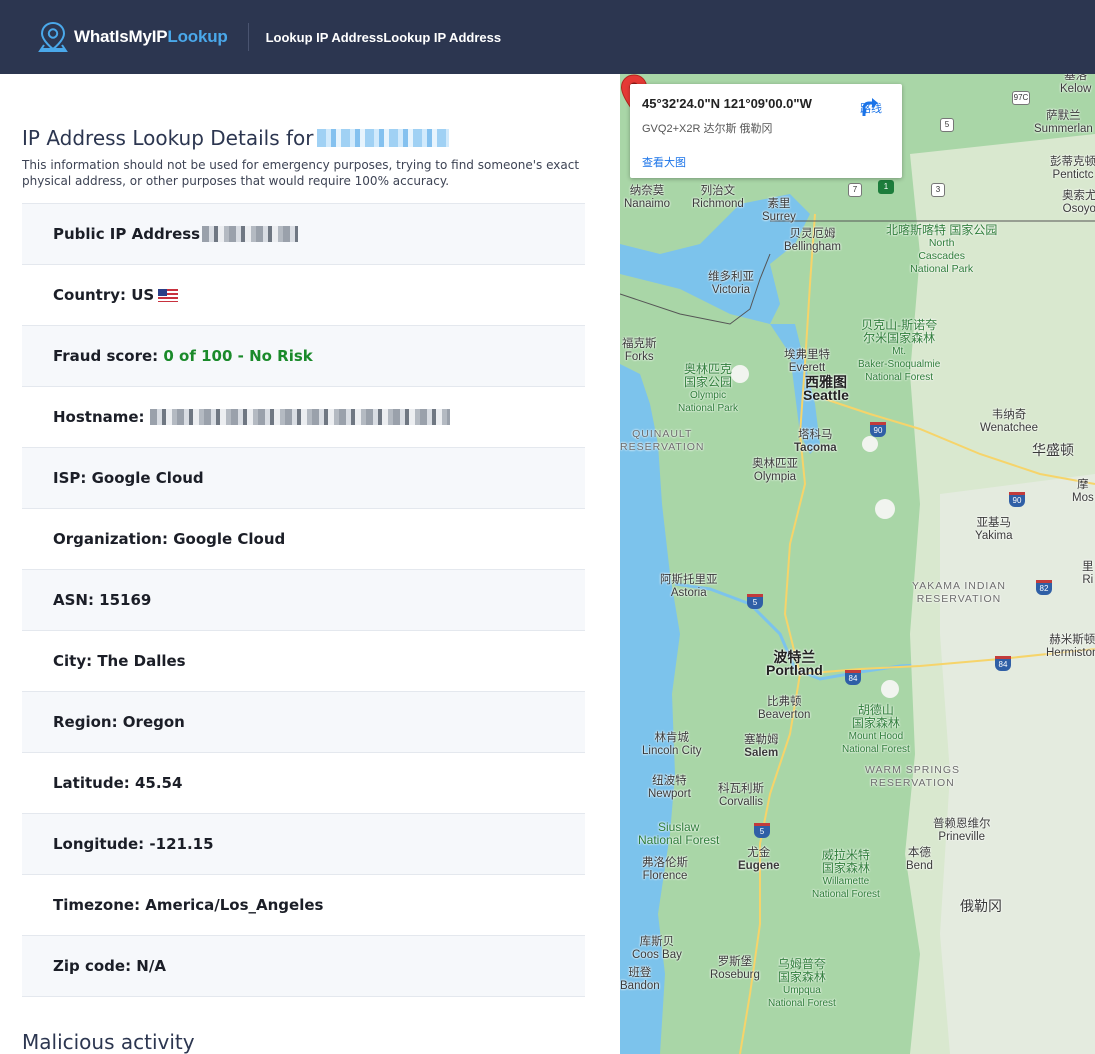 The image size is (1095, 1054). What do you see at coordinates (959, 592) in the screenshot?
I see `map-label-yakama: YAKAMA INDIAN RESERVATION` at bounding box center [959, 592].